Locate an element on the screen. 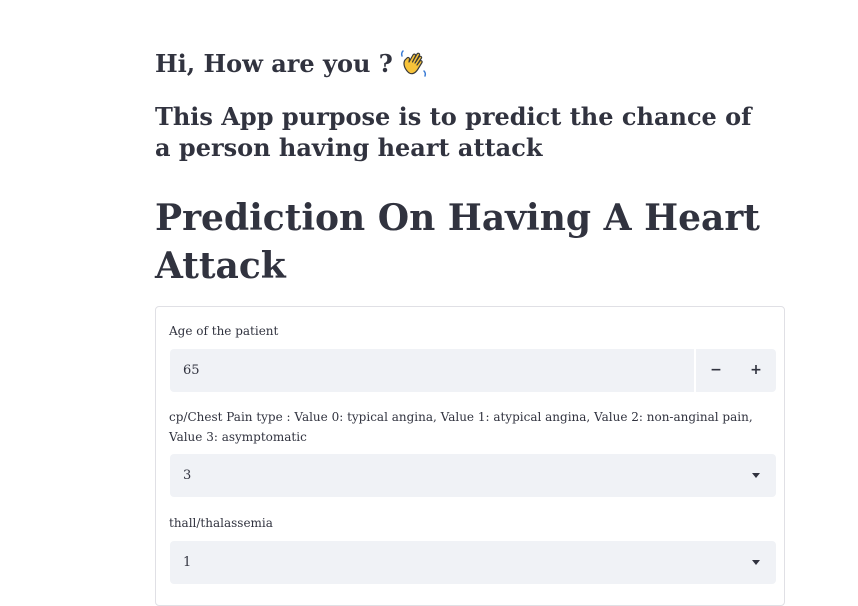  greeting-text: Hi, How are you ? is located at coordinates (274, 63).